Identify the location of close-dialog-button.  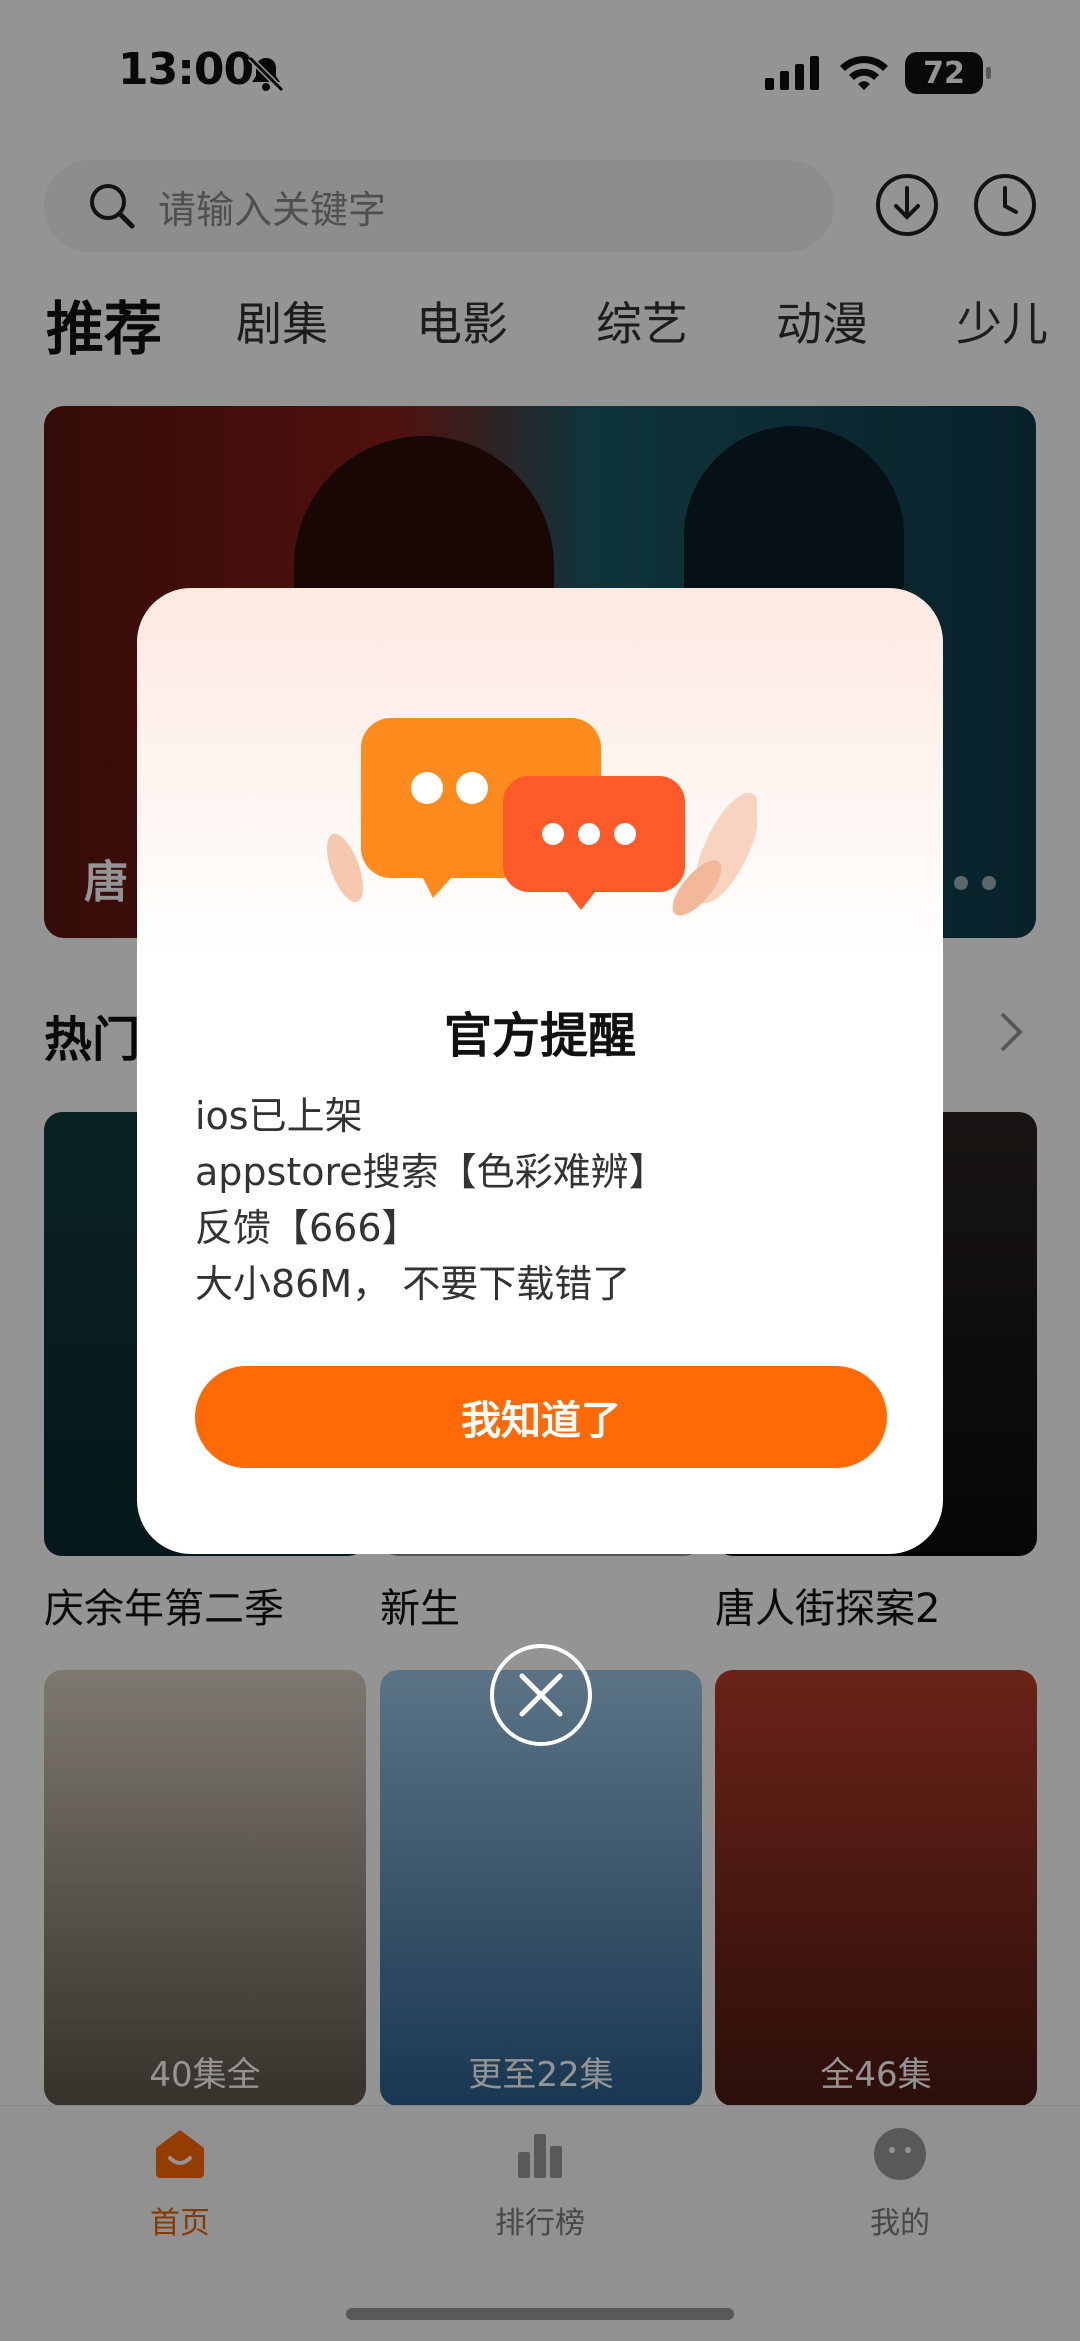
(541, 1695).